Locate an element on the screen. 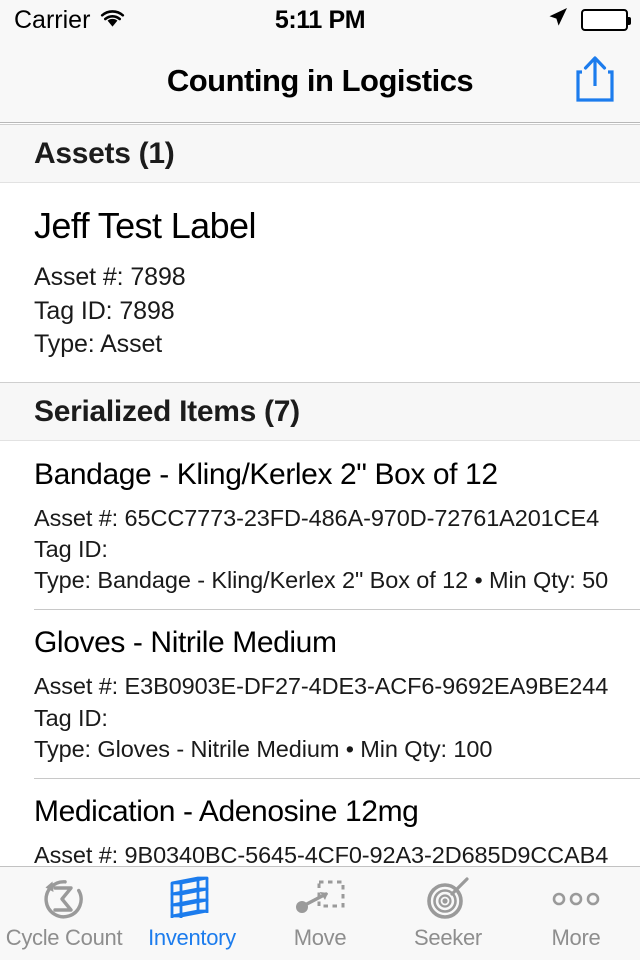 Image resolution: width=640 pixels, height=960 pixels. tab-cycle-count: Cycle Count is located at coordinates (64, 913).